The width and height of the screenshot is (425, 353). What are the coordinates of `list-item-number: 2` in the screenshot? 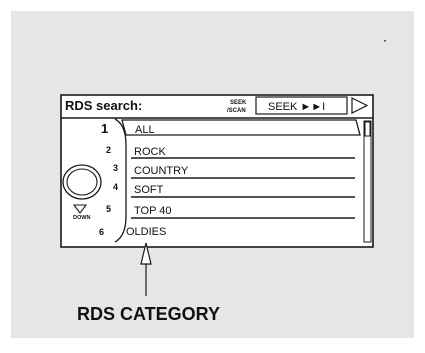 It's located at (108, 150).